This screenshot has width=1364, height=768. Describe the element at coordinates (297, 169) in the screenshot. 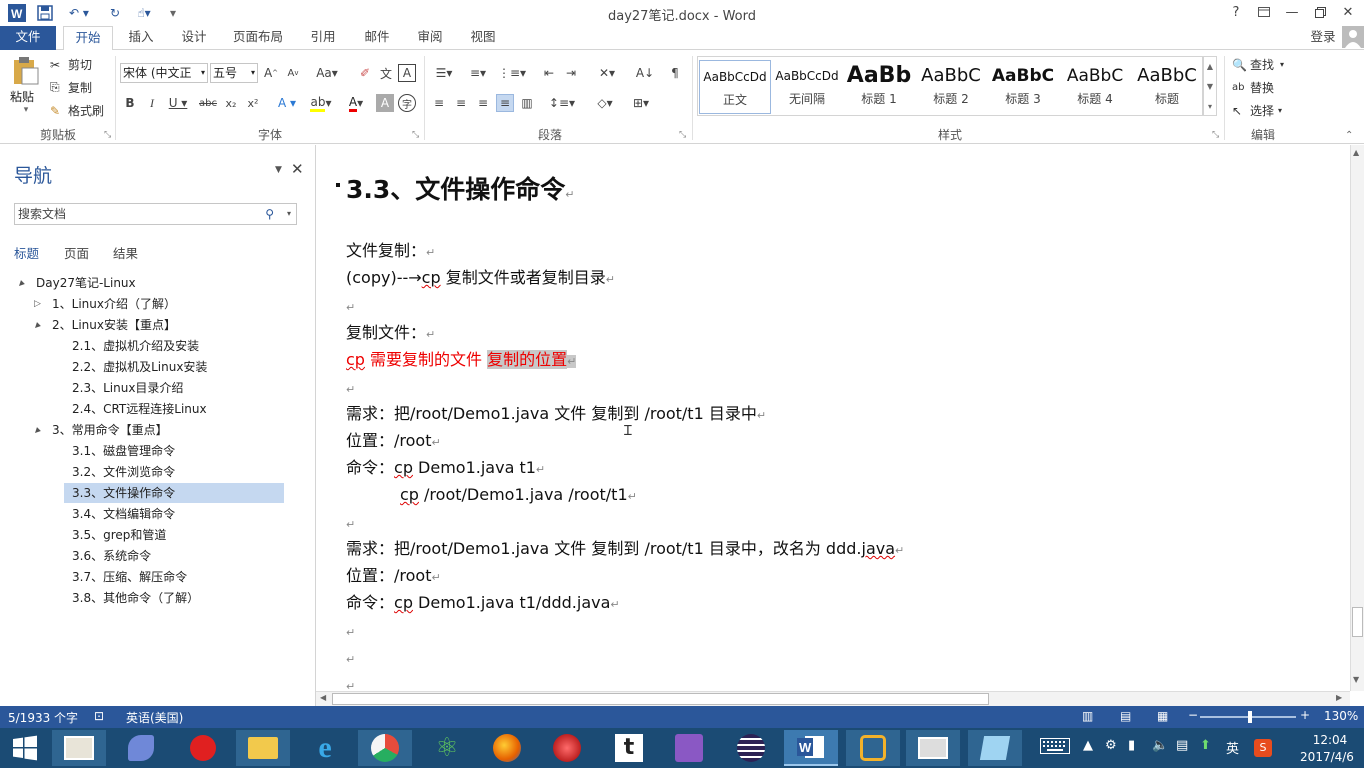

I see `nav-close-icon: ✕` at that location.